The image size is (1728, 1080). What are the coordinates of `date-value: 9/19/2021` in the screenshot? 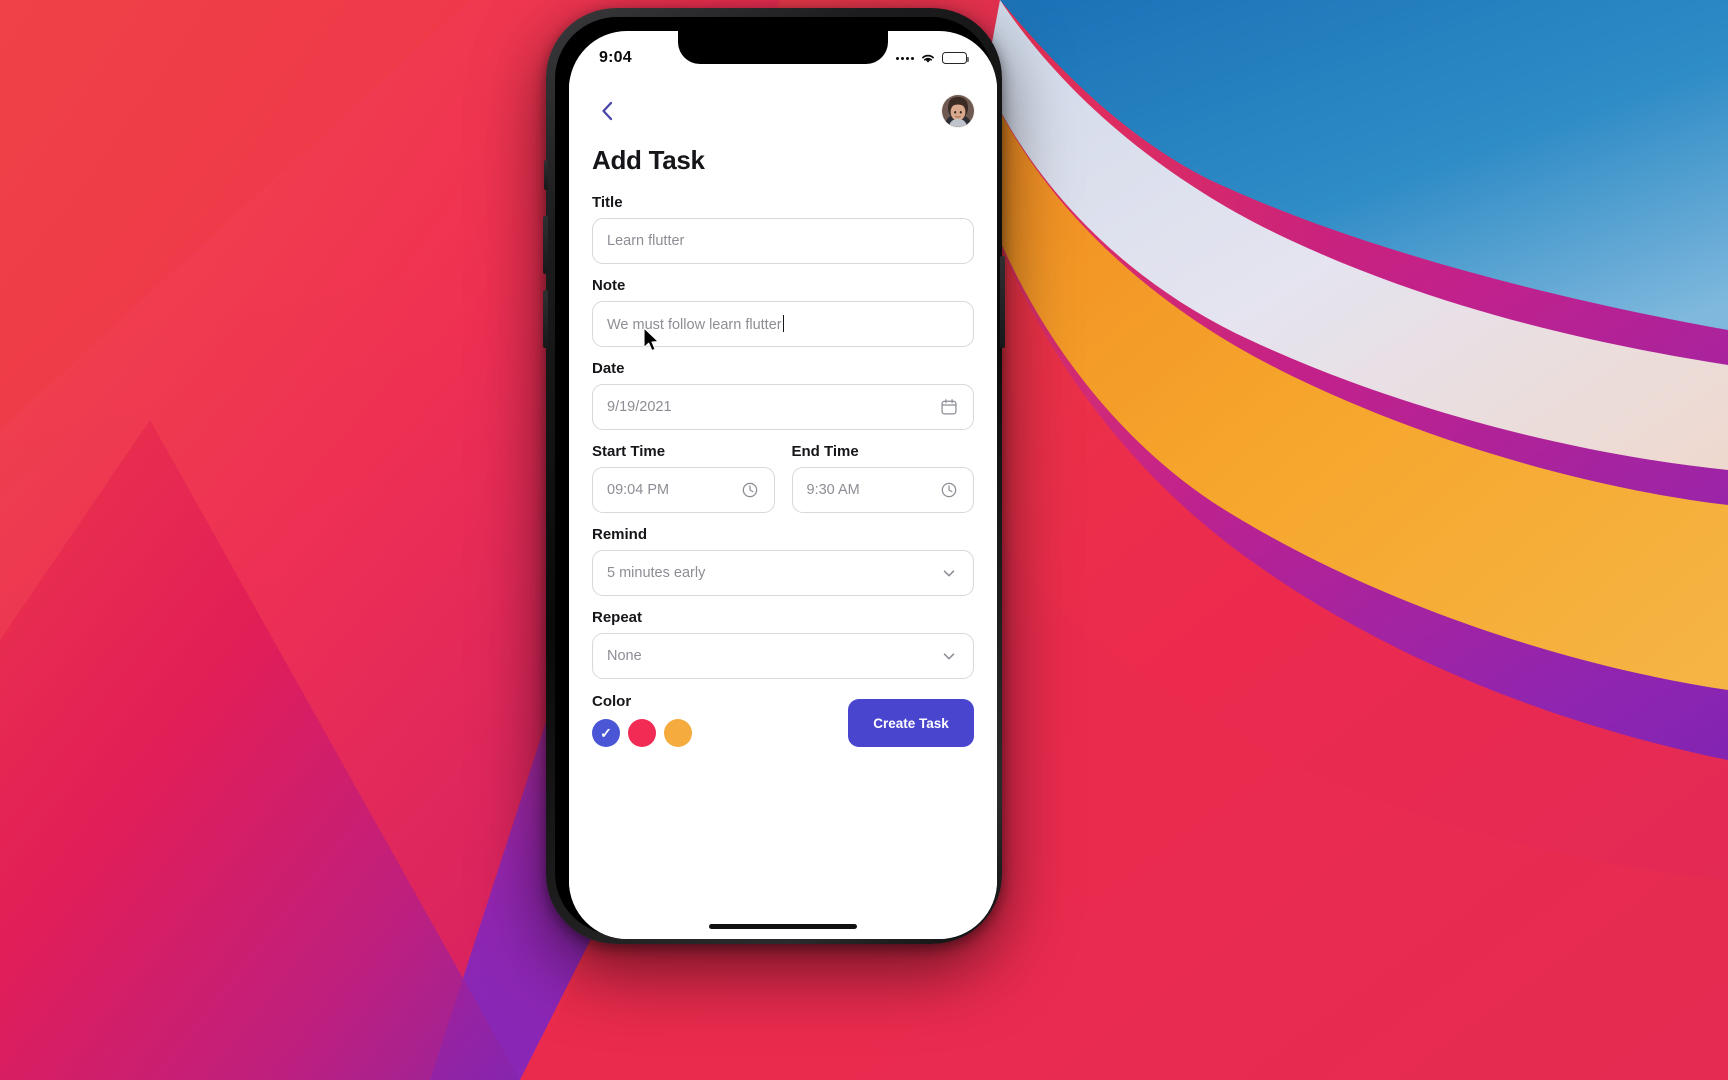 It's located at (639, 407).